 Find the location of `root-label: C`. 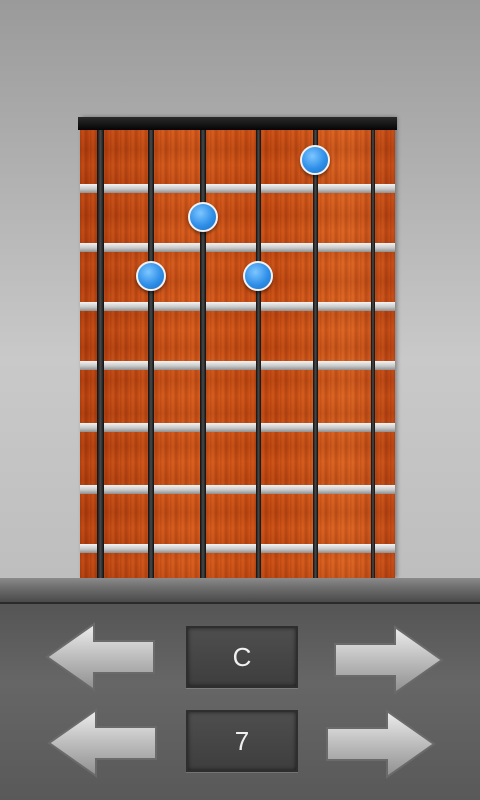

root-label: C is located at coordinates (242, 656).